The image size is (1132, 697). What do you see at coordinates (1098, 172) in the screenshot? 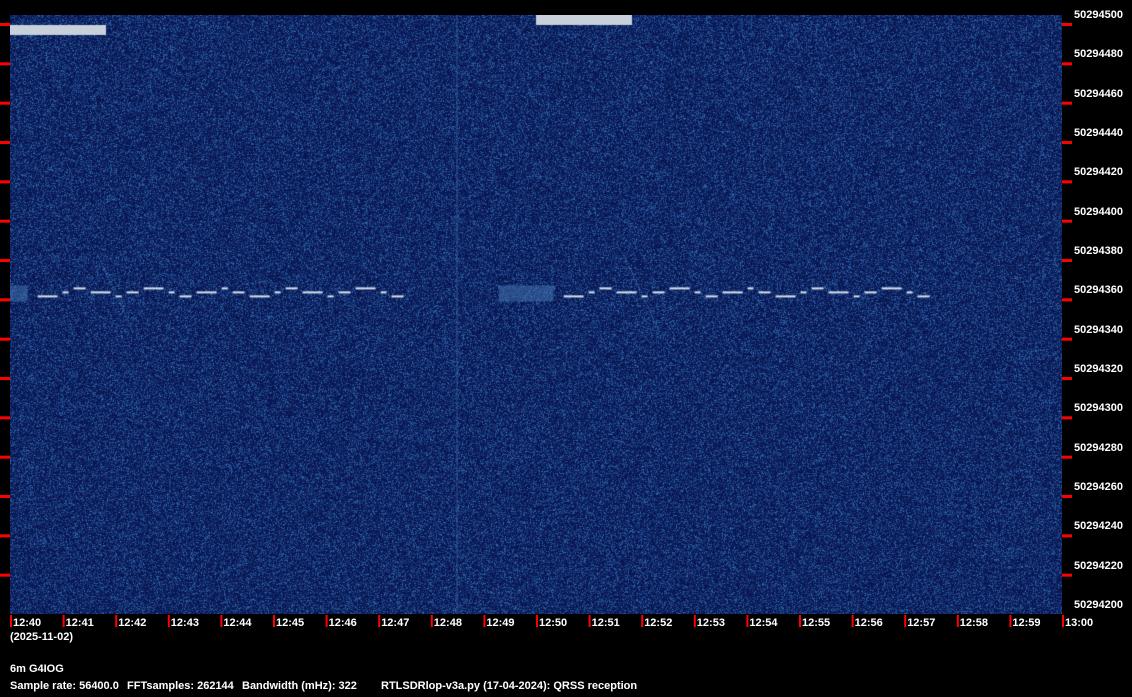
I see `y-tick-label: 50294420` at bounding box center [1098, 172].